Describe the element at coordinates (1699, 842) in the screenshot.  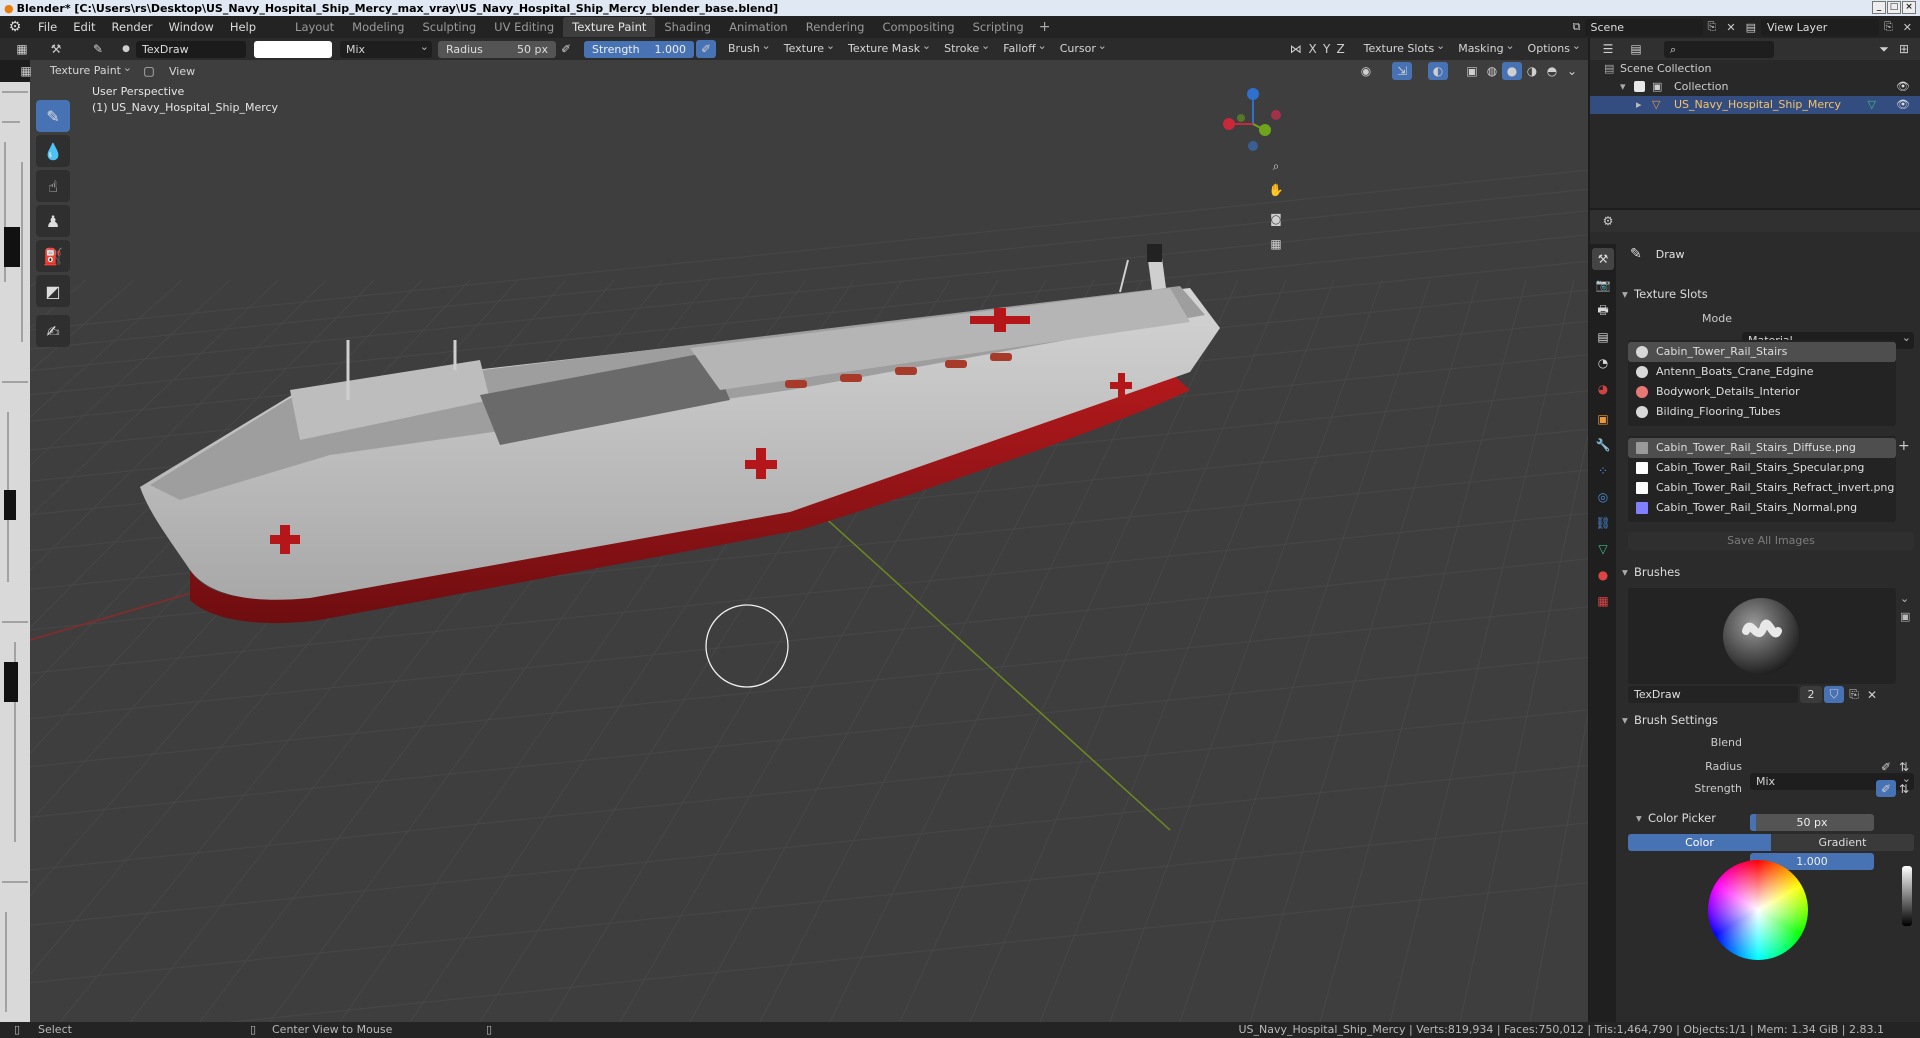
I see `color-tab: Color` at that location.